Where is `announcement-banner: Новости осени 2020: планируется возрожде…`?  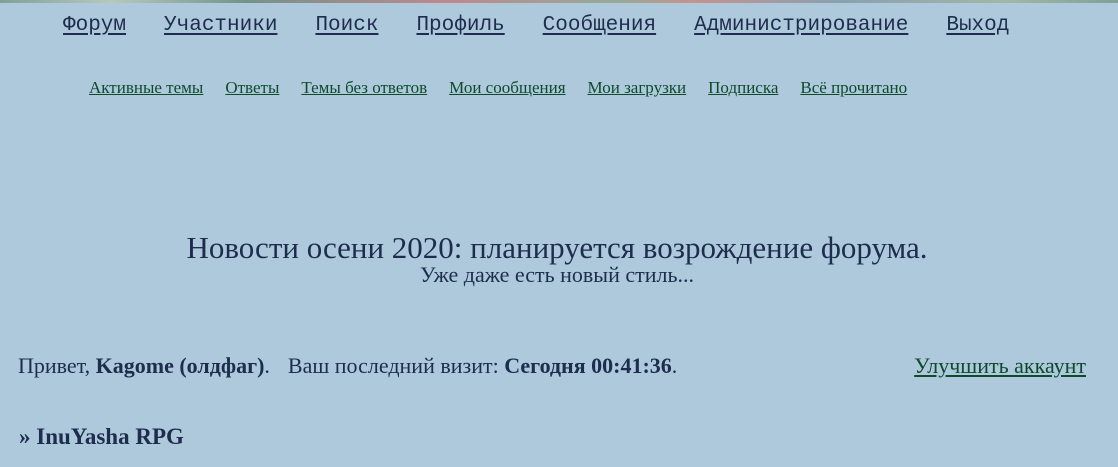
announcement-banner: Новости осени 2020: планируется возрожде… is located at coordinates (557, 259).